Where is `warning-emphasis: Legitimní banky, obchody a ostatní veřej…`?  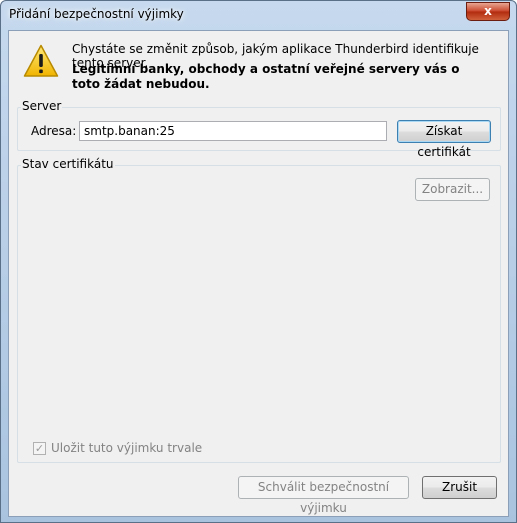
warning-emphasis: Legitimní banky, obchody a ostatní veřej… is located at coordinates (266, 76).